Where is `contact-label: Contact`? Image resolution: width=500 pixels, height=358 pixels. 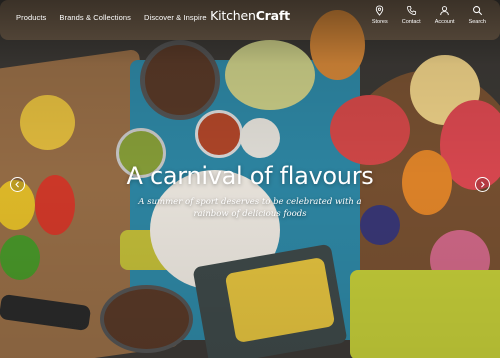
contact-label: Contact is located at coordinates (411, 22).